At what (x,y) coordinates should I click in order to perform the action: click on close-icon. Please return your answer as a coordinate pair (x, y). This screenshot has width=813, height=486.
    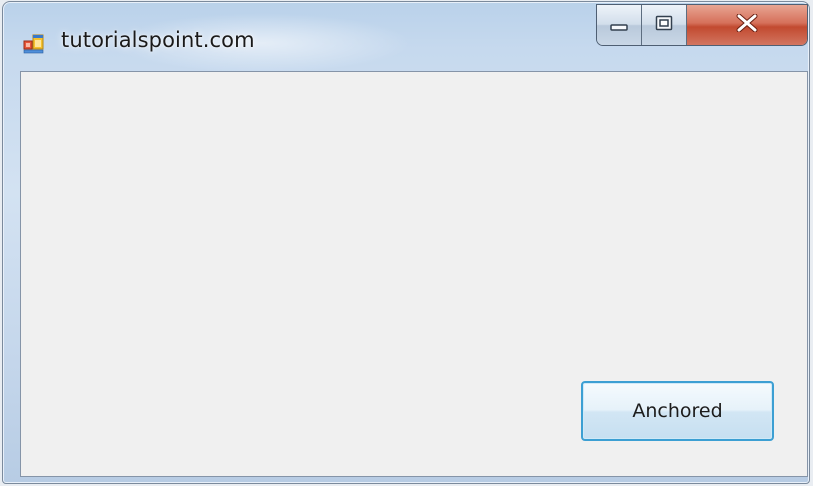
    Looking at the image, I should click on (747, 24).